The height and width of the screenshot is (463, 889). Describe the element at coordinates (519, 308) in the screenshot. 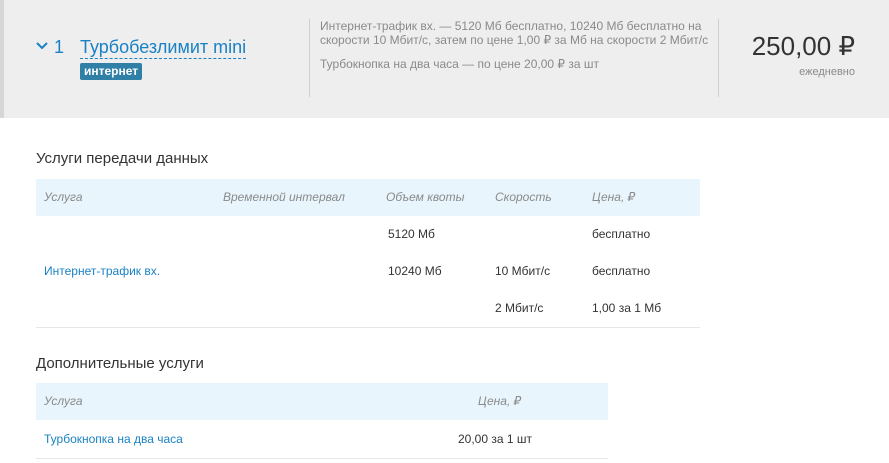

I see `speed-cell: 2 Мбит/с` at that location.